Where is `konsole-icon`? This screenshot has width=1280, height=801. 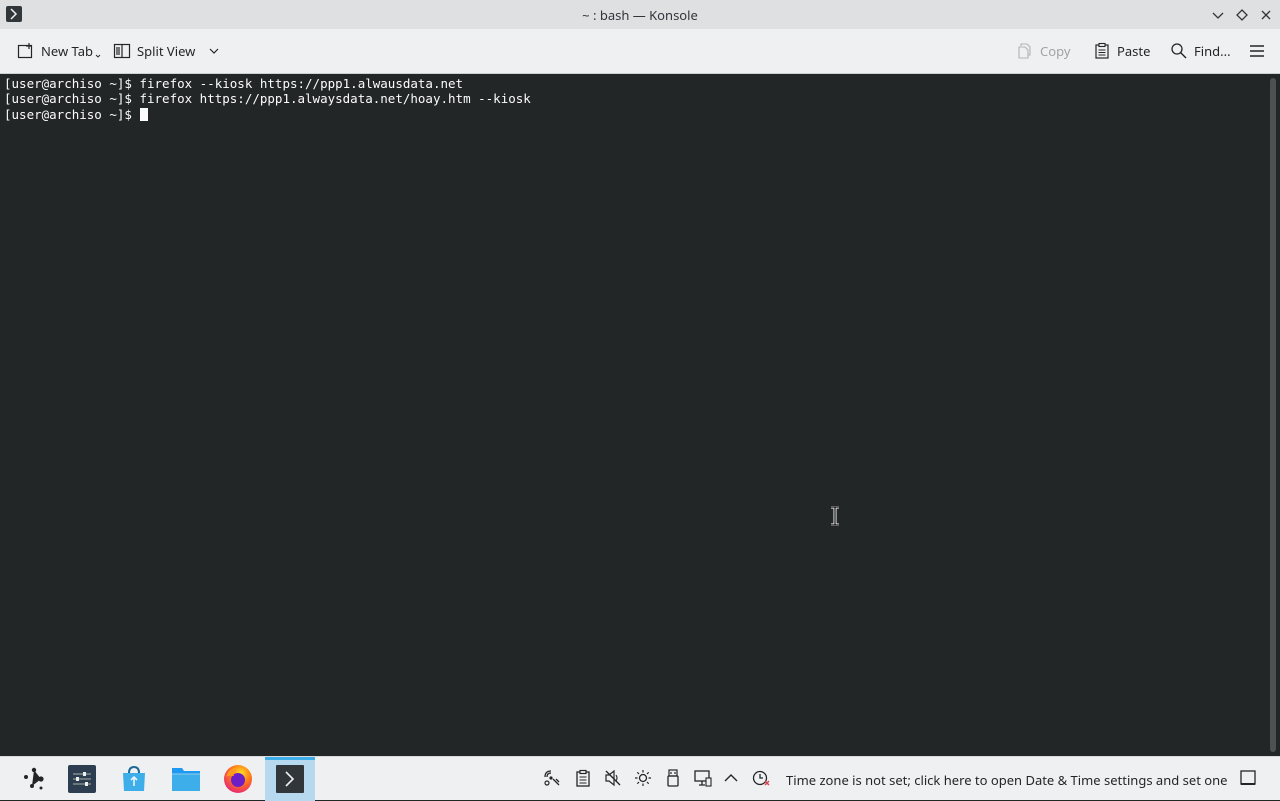
konsole-icon is located at coordinates (290, 779).